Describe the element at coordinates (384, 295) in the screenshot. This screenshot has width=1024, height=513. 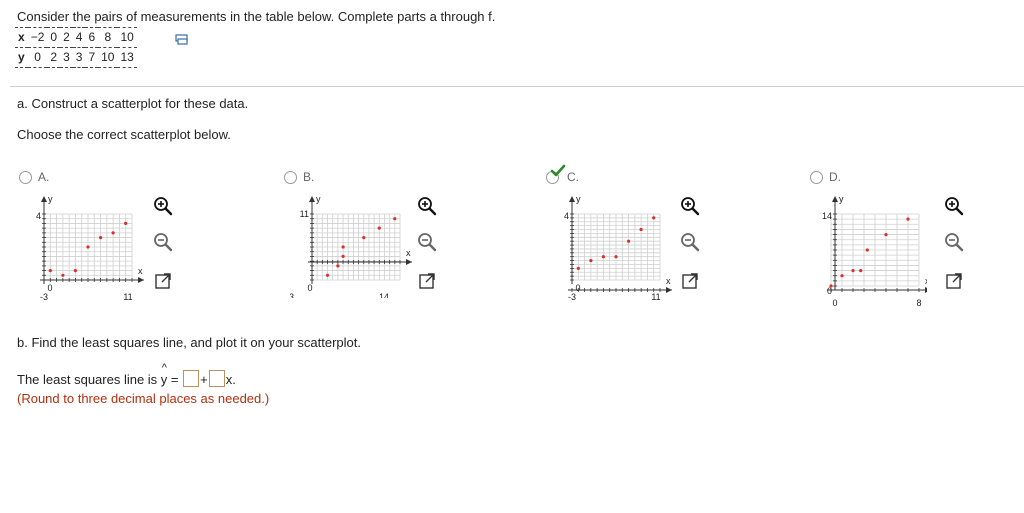
I see `x-tick-label: 14` at that location.